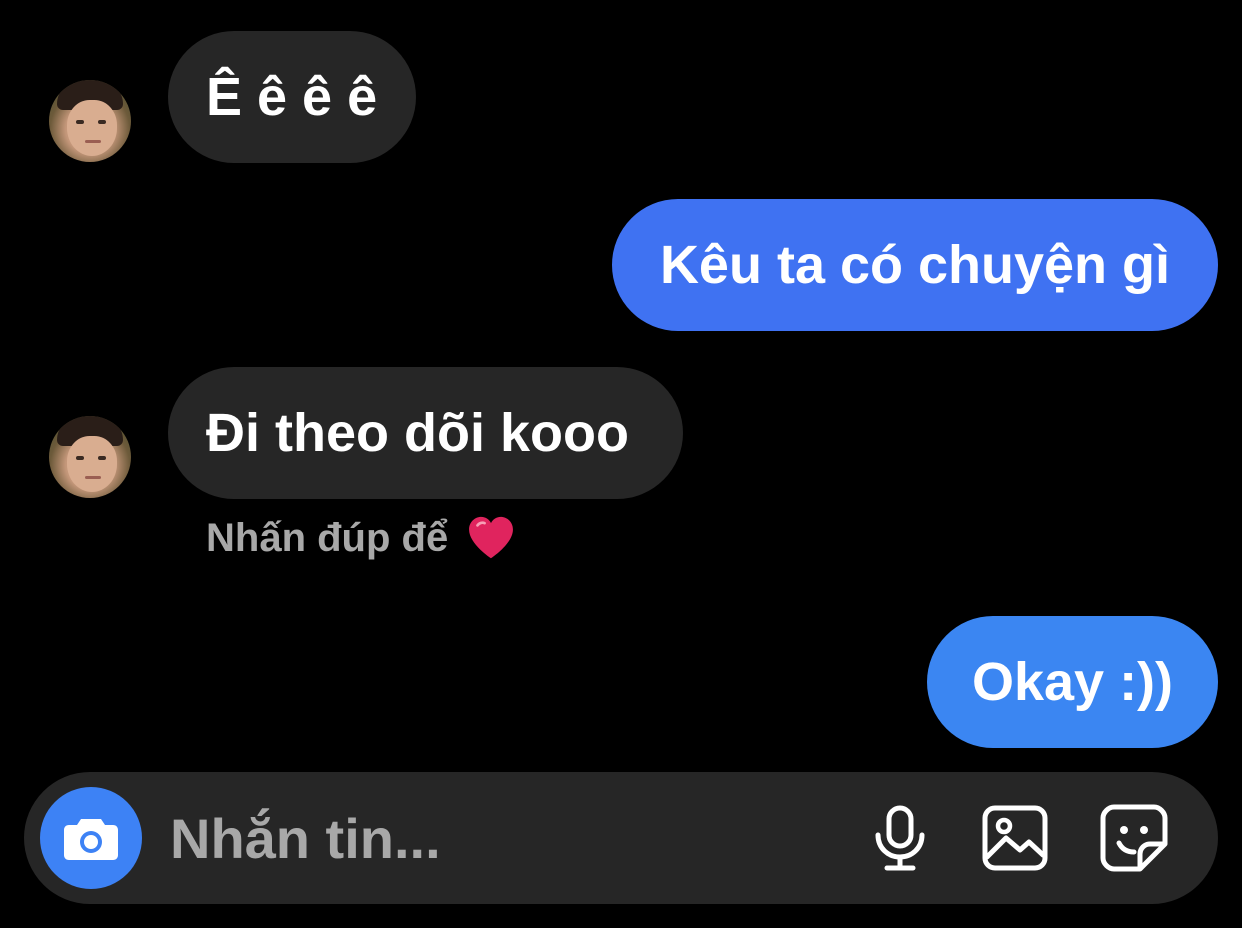 This screenshot has height=928, width=1242. I want to click on sticker-button, so click(1134, 838).